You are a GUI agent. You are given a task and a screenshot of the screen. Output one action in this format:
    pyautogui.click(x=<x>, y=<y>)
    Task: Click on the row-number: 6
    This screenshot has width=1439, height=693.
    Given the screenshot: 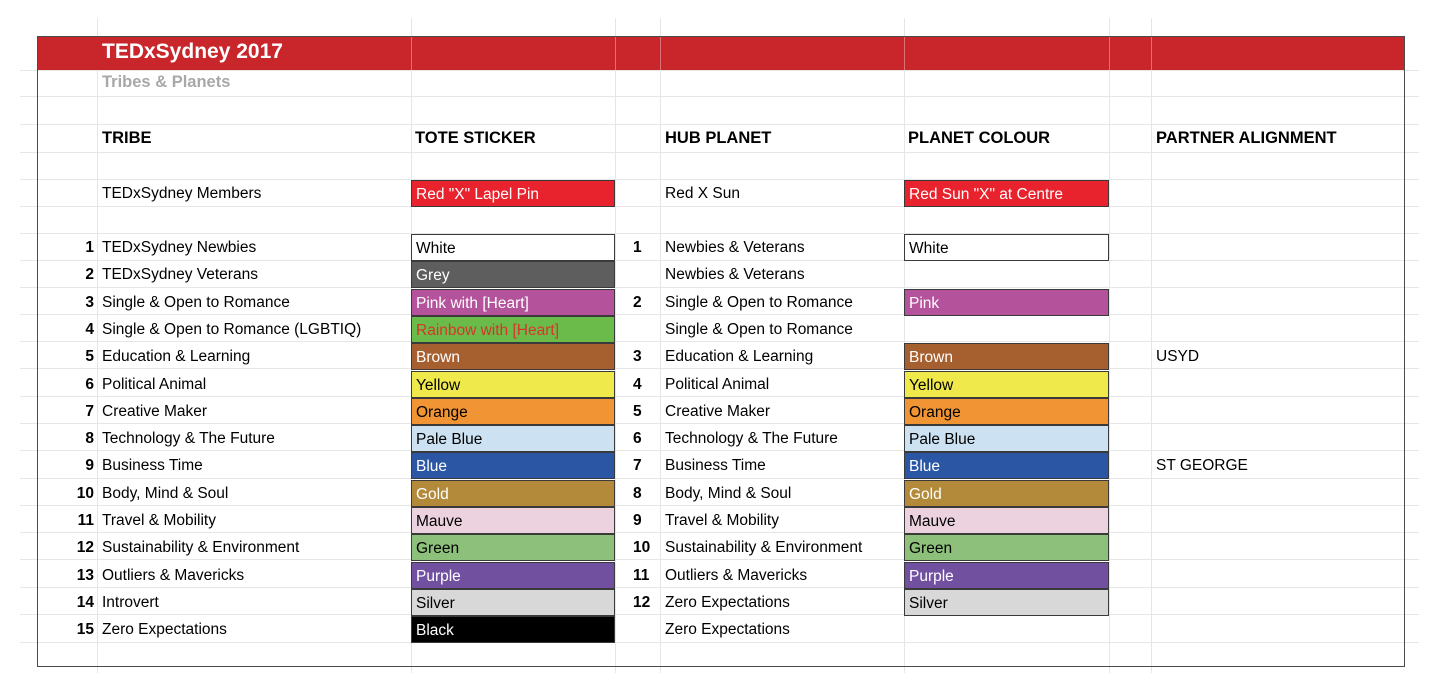 What is the action you would take?
    pyautogui.click(x=89, y=384)
    